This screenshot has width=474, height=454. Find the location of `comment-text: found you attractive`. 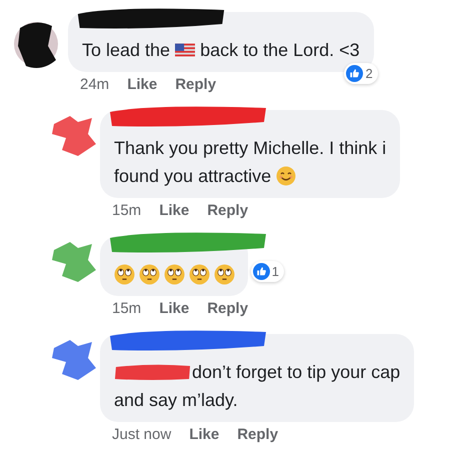

comment-text: found you attractive is located at coordinates (193, 176).